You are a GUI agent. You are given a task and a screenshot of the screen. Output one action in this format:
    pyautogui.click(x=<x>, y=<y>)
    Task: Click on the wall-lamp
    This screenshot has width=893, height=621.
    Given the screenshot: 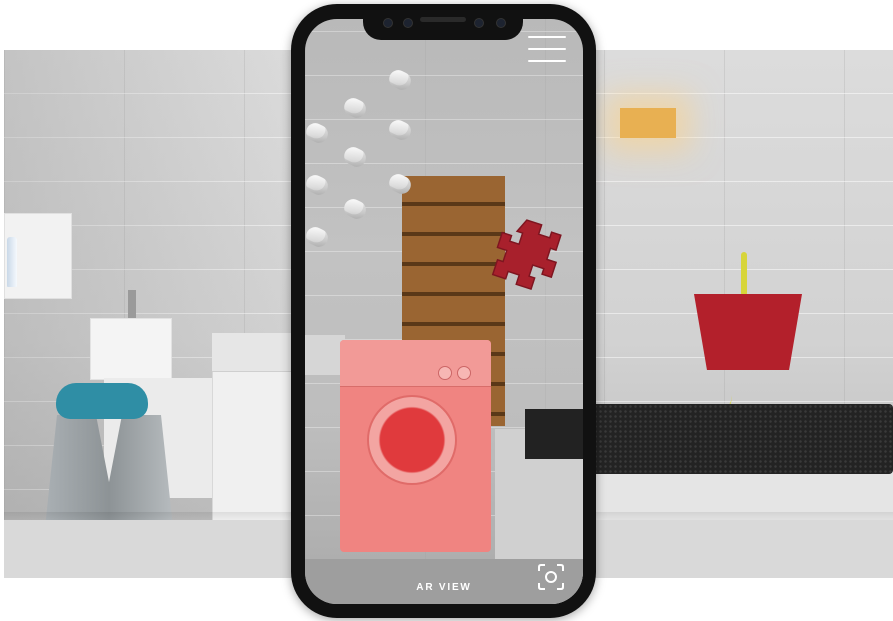 What is the action you would take?
    pyautogui.click(x=648, y=123)
    